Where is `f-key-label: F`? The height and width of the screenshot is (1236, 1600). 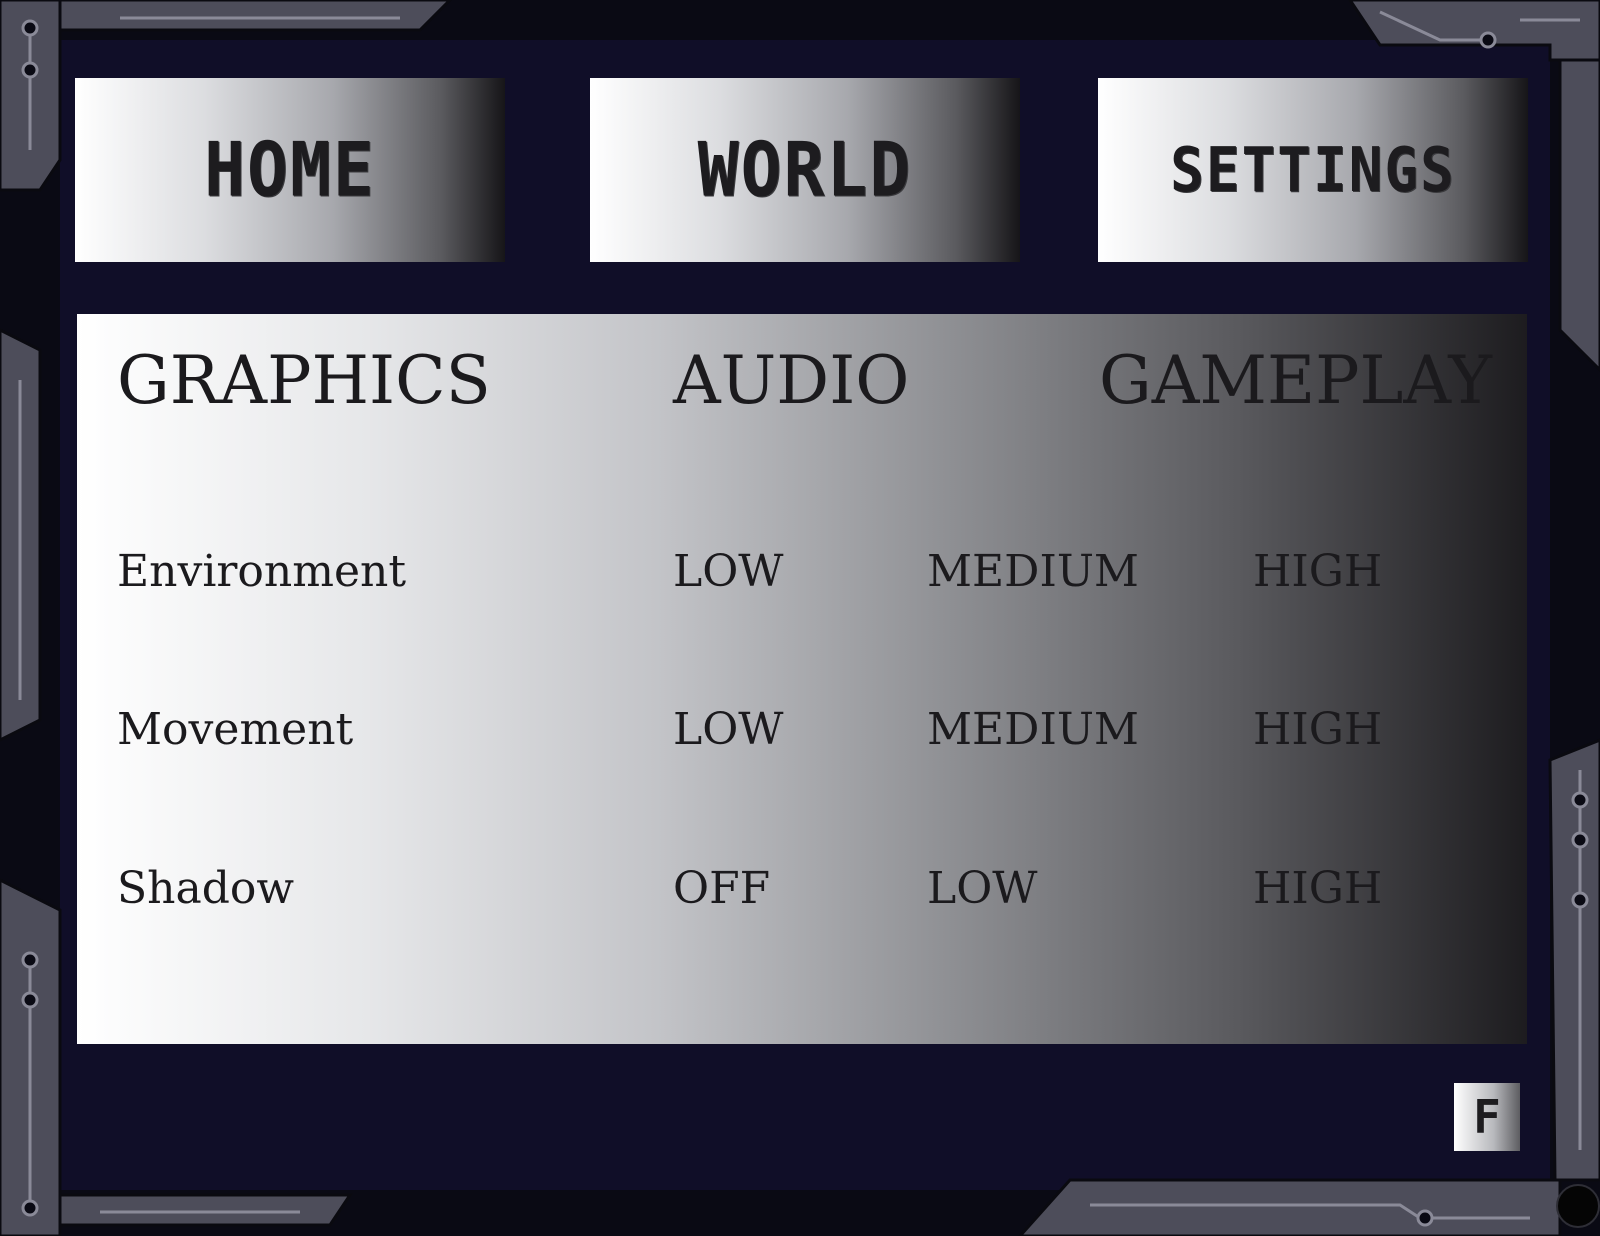 f-key-label: F is located at coordinates (1487, 1117).